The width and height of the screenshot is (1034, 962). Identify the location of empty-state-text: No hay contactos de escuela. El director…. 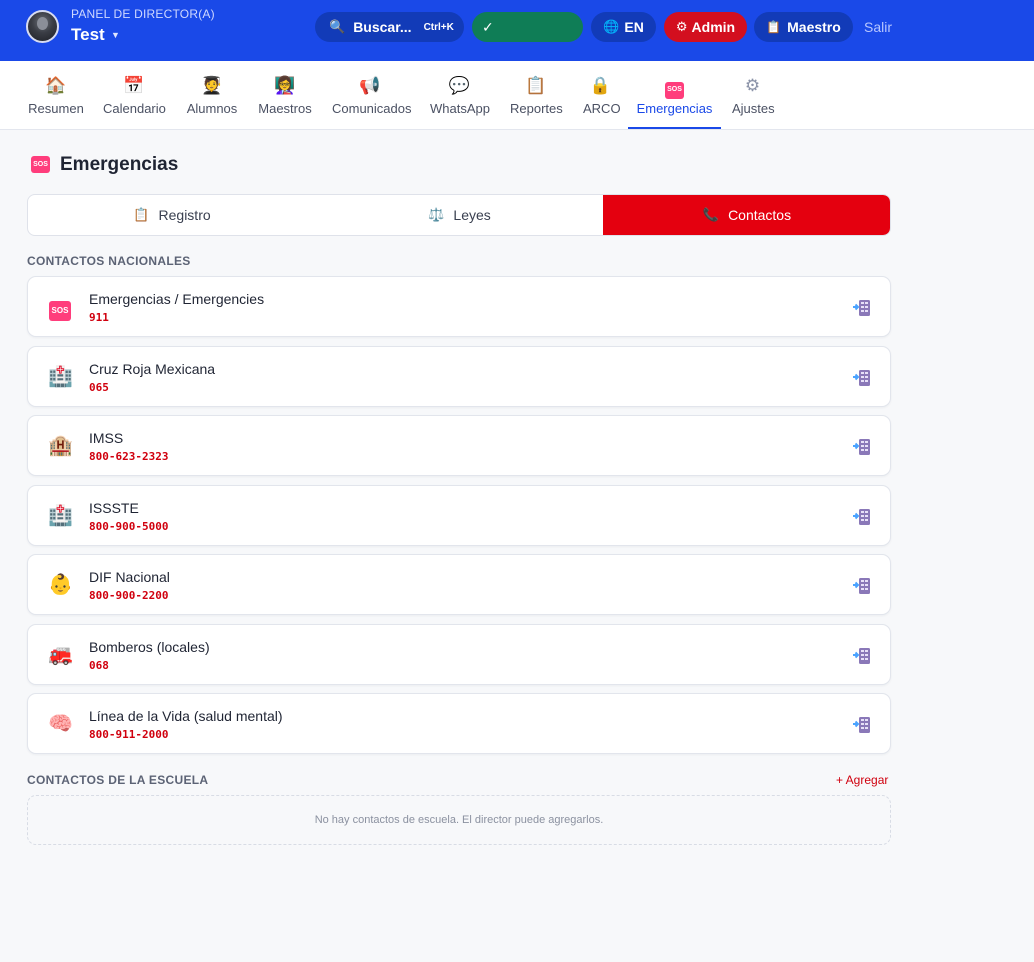
(459, 820).